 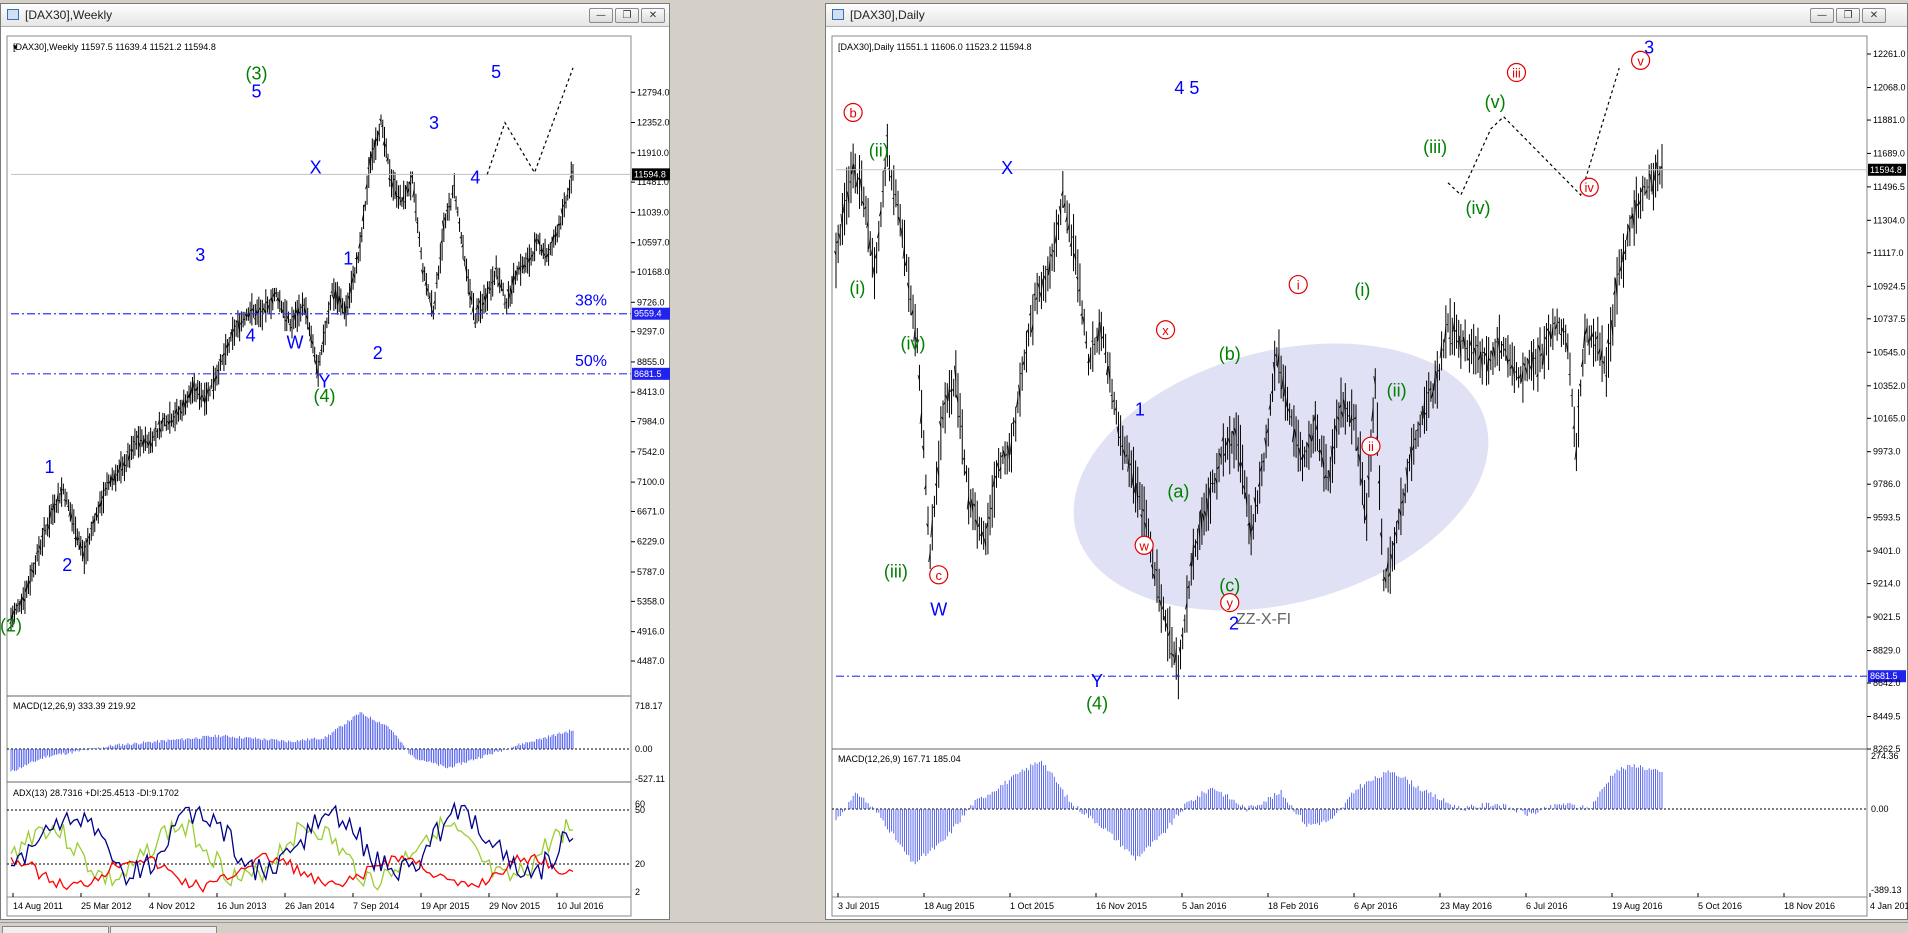 I want to click on y-tick-label: 10597.0, so click(x=653, y=243).